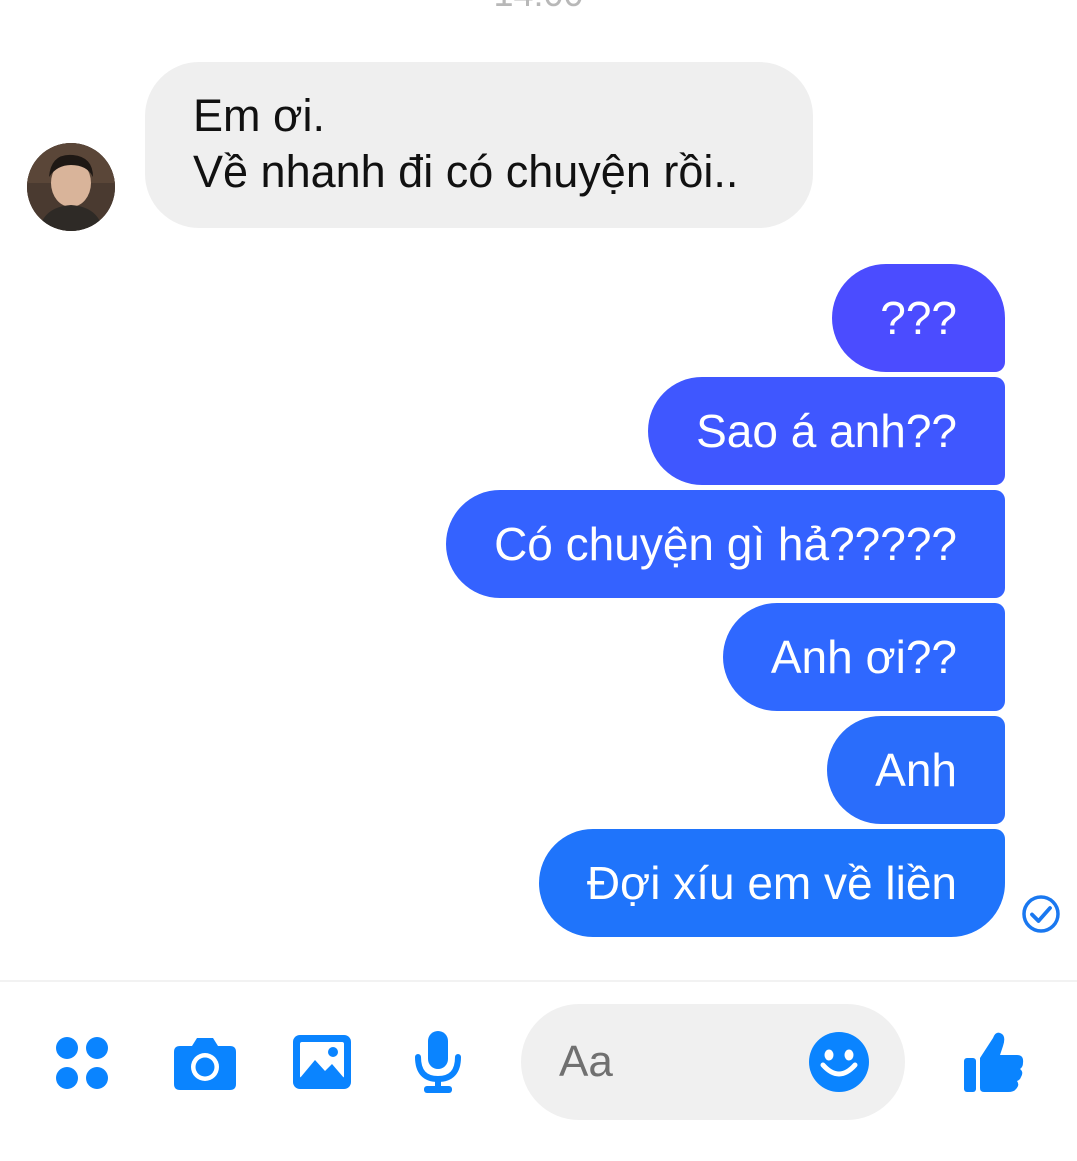  I want to click on menu-dots-icon, so click(82, 1063).